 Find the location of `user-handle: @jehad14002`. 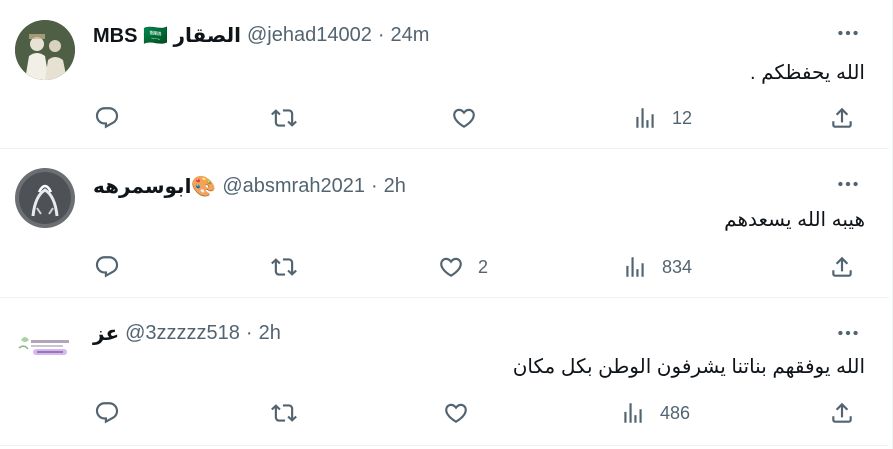

user-handle: @jehad14002 is located at coordinates (309, 35).